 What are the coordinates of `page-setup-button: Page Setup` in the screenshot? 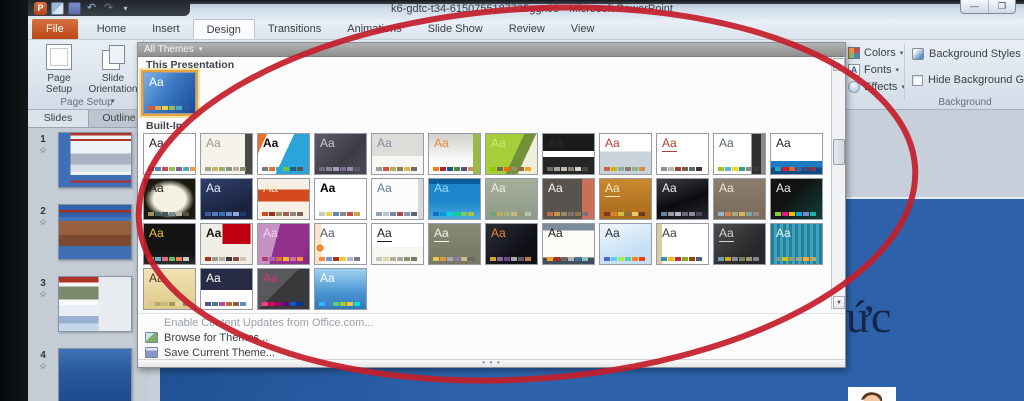 It's located at (59, 69).